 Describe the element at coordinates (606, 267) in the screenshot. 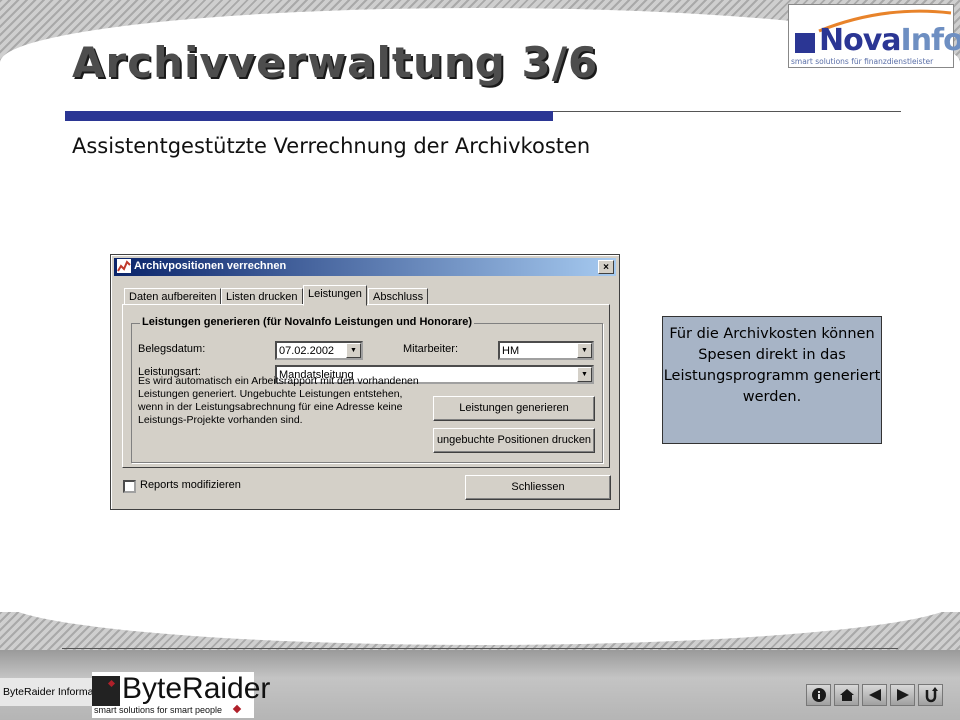

I see `close-icon: ×` at that location.